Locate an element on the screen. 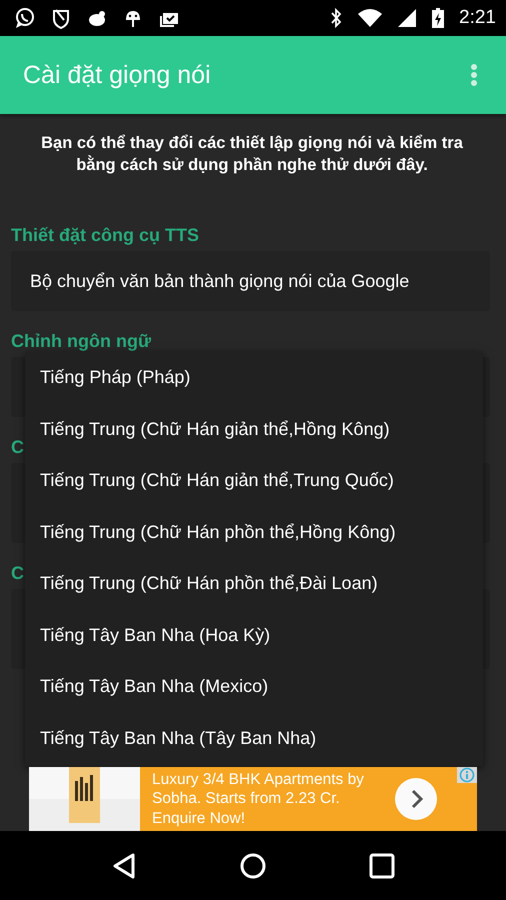 This screenshot has height=900, width=506. menu-item: Tiếng Pháp (Pháp) is located at coordinates (254, 378).